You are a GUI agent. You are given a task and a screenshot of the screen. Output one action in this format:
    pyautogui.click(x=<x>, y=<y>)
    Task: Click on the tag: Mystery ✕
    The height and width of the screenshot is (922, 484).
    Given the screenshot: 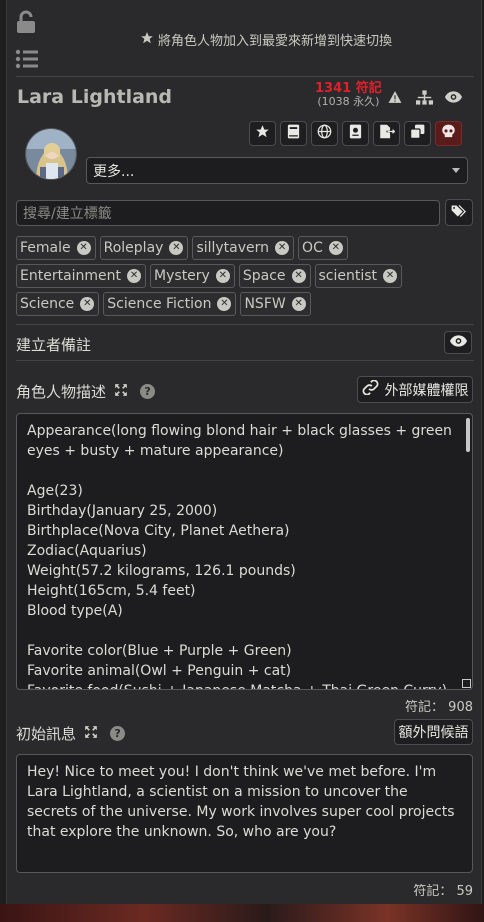 What is the action you would take?
    pyautogui.click(x=192, y=276)
    